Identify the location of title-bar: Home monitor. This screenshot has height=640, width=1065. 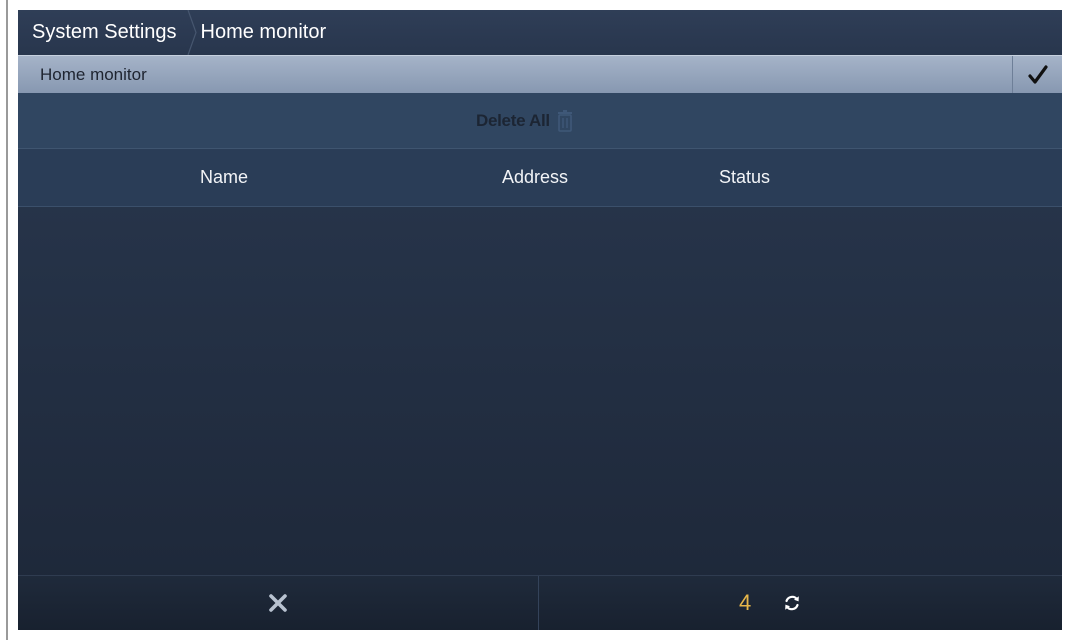
(540, 74).